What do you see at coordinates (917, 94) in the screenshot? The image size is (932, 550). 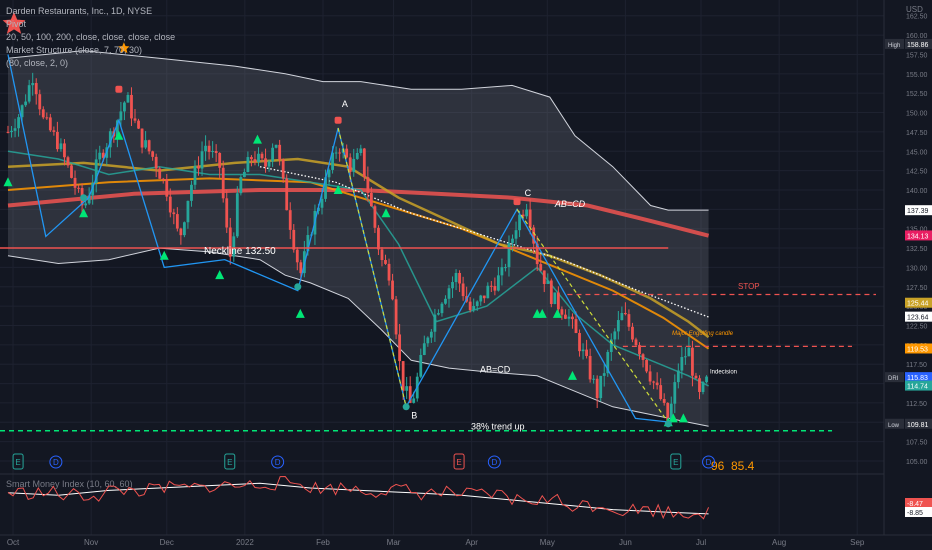 I see `price-tick-label: 152.50` at bounding box center [917, 94].